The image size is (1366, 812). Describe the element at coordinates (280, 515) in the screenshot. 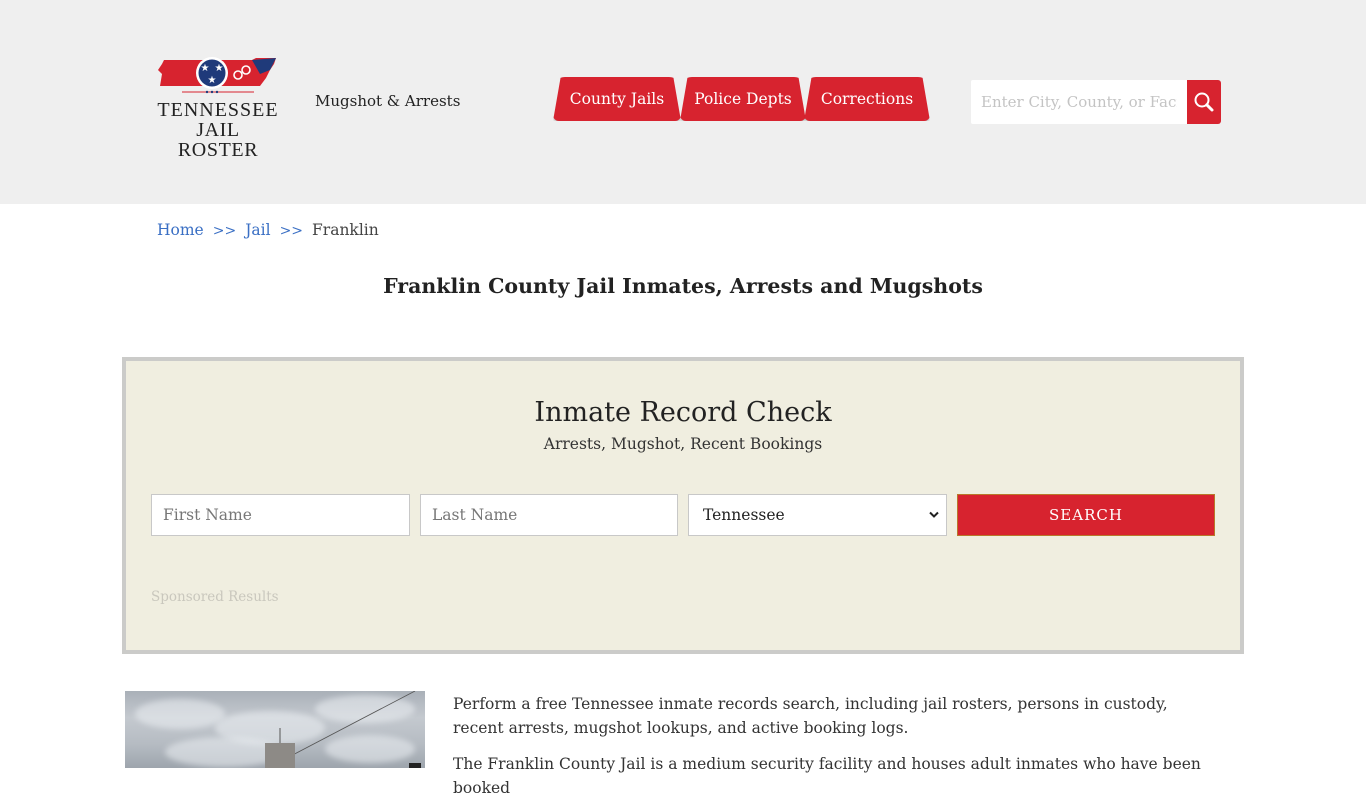

I see `first-name-input` at that location.